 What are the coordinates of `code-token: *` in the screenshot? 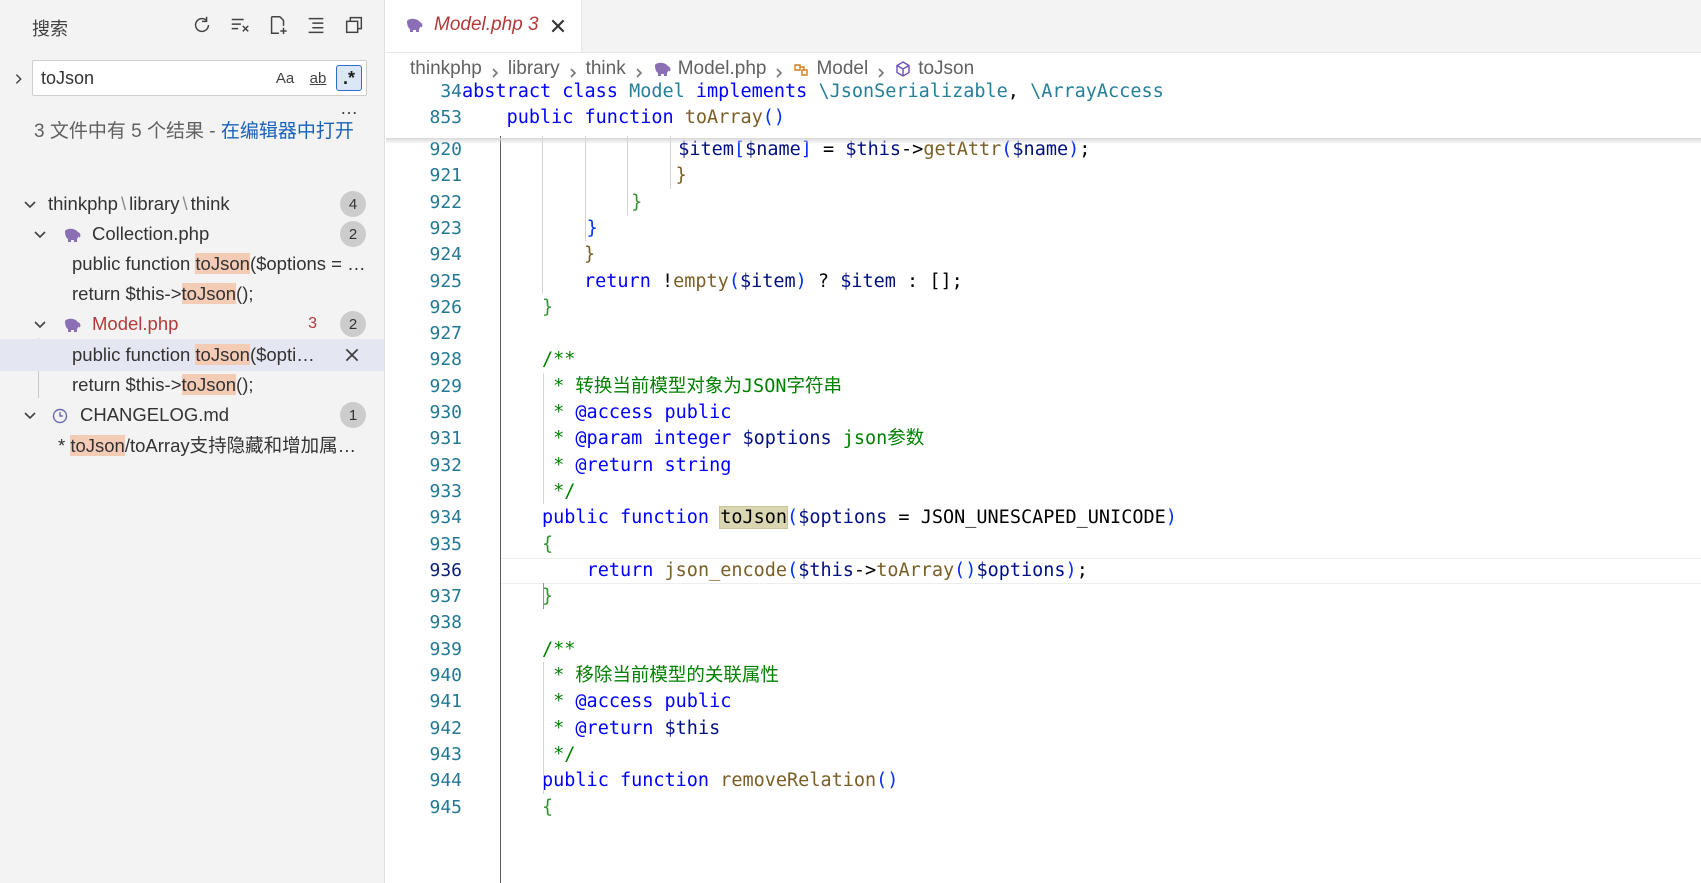 It's located at (559, 728).